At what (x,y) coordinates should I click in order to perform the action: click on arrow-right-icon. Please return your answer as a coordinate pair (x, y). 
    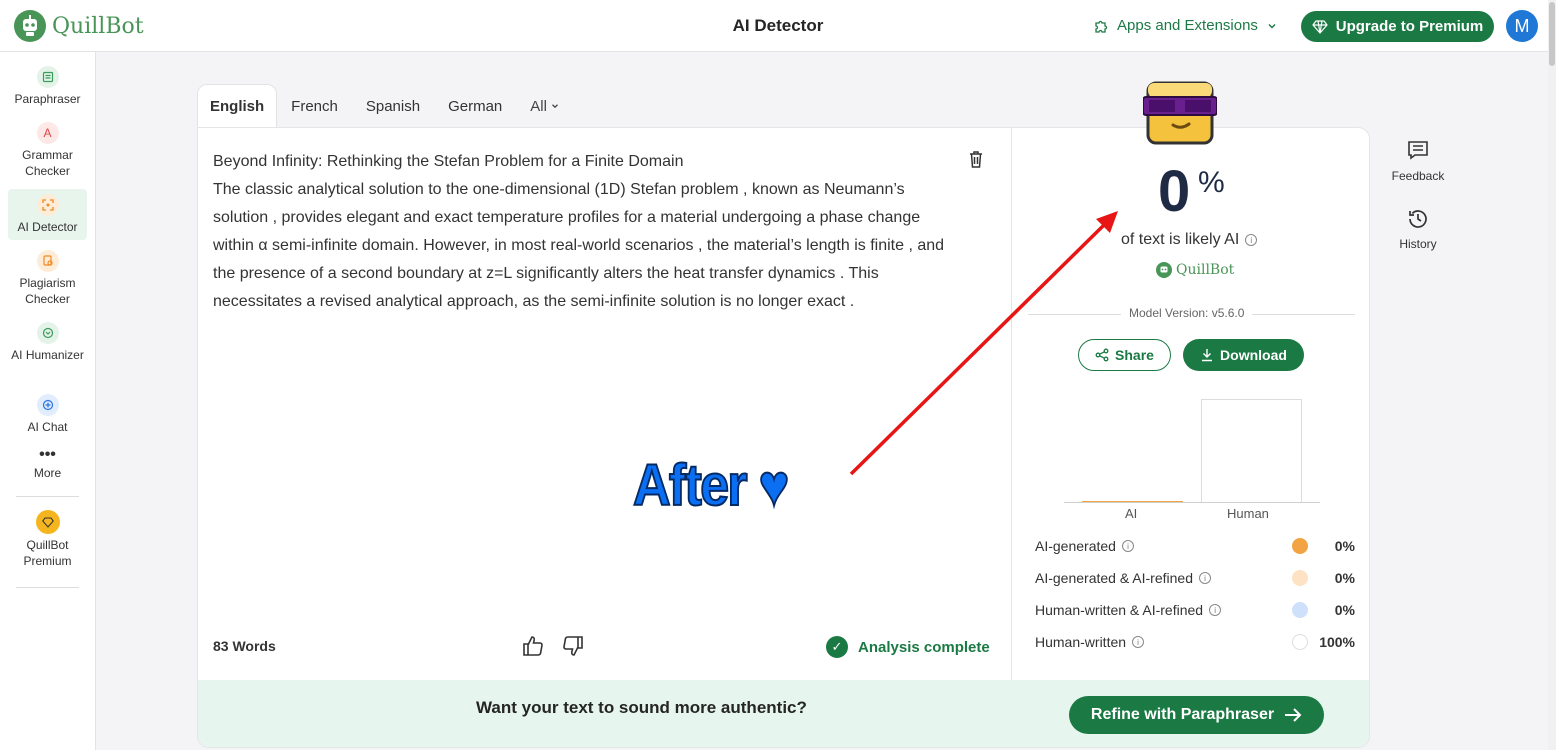
    Looking at the image, I should click on (1293, 715).